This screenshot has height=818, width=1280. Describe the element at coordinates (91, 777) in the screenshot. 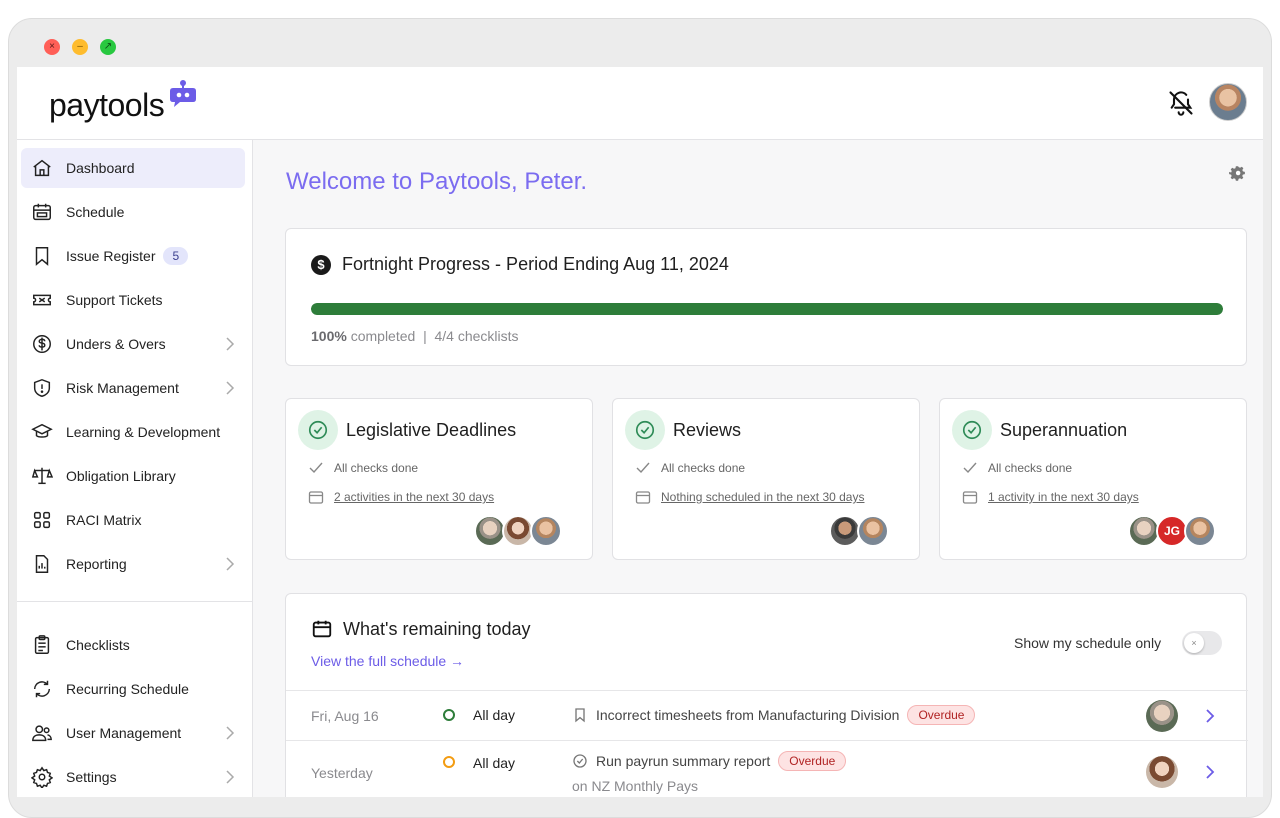

I see `sidebar-item-label: Settings` at that location.